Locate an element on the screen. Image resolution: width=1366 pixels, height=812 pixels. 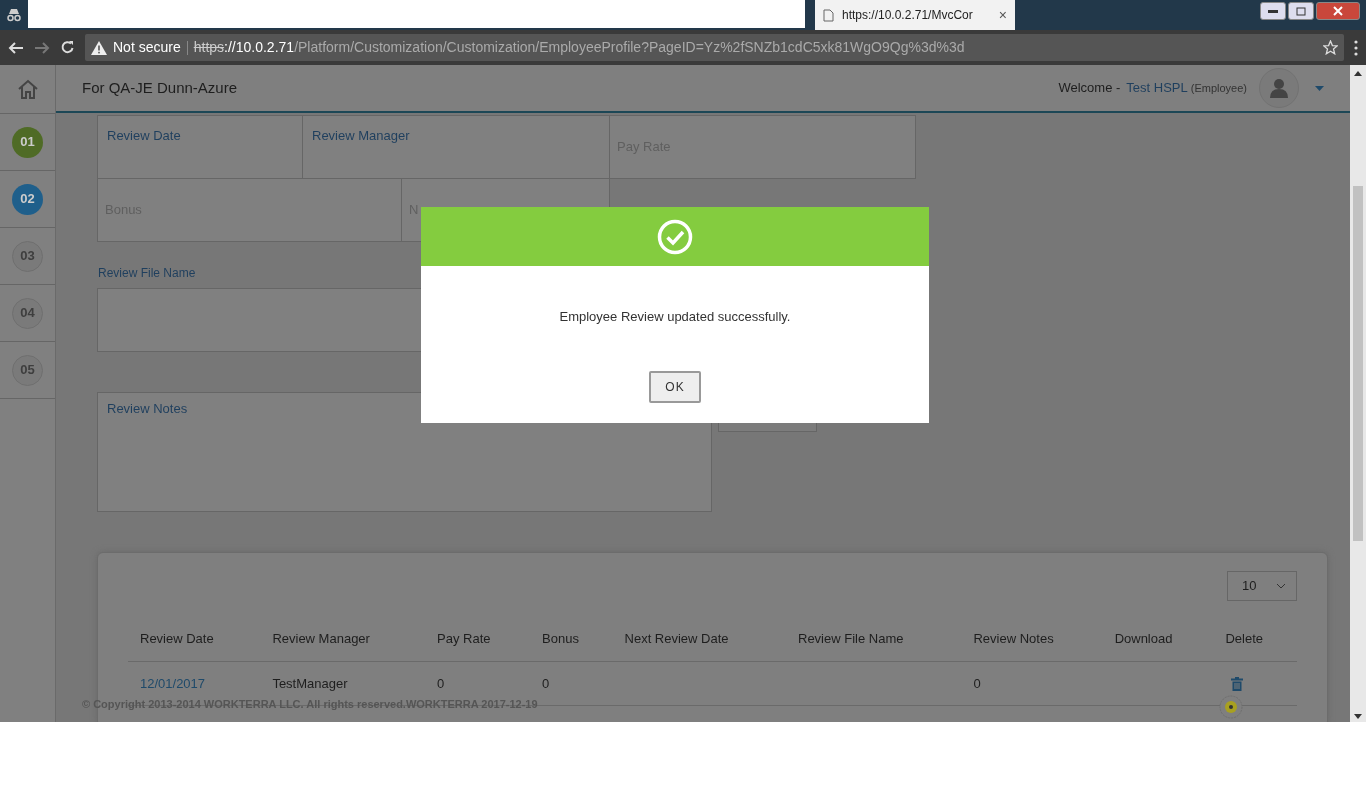
ok-button: OK is located at coordinates (675, 386).